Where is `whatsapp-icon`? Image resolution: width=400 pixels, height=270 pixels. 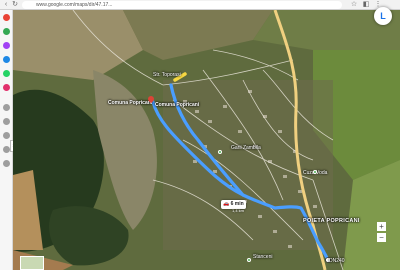
whatsapp-icon is located at coordinates (6, 73).